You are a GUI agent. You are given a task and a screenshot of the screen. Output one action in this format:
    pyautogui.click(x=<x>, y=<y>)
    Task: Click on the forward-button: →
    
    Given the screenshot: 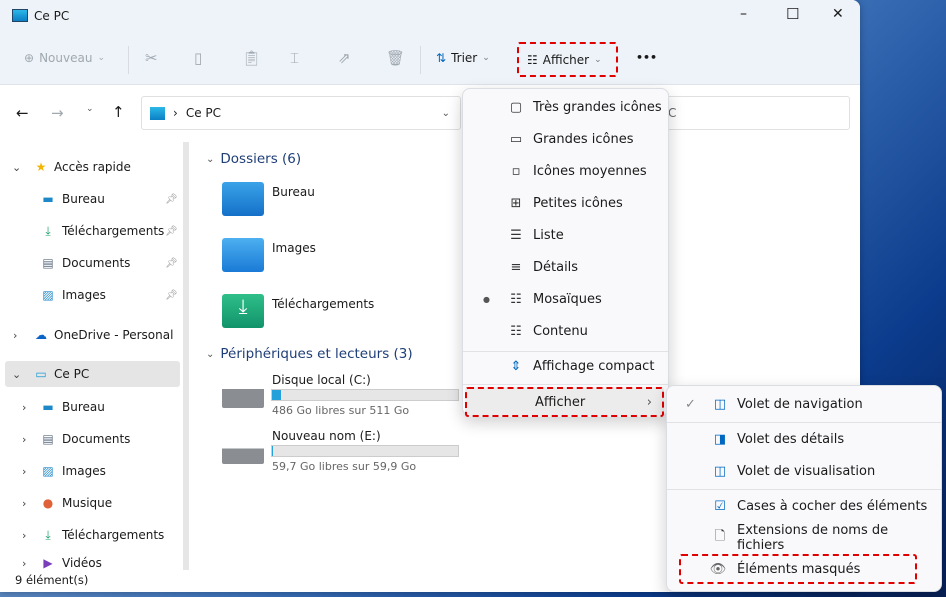 What is the action you would take?
    pyautogui.click(x=57, y=113)
    